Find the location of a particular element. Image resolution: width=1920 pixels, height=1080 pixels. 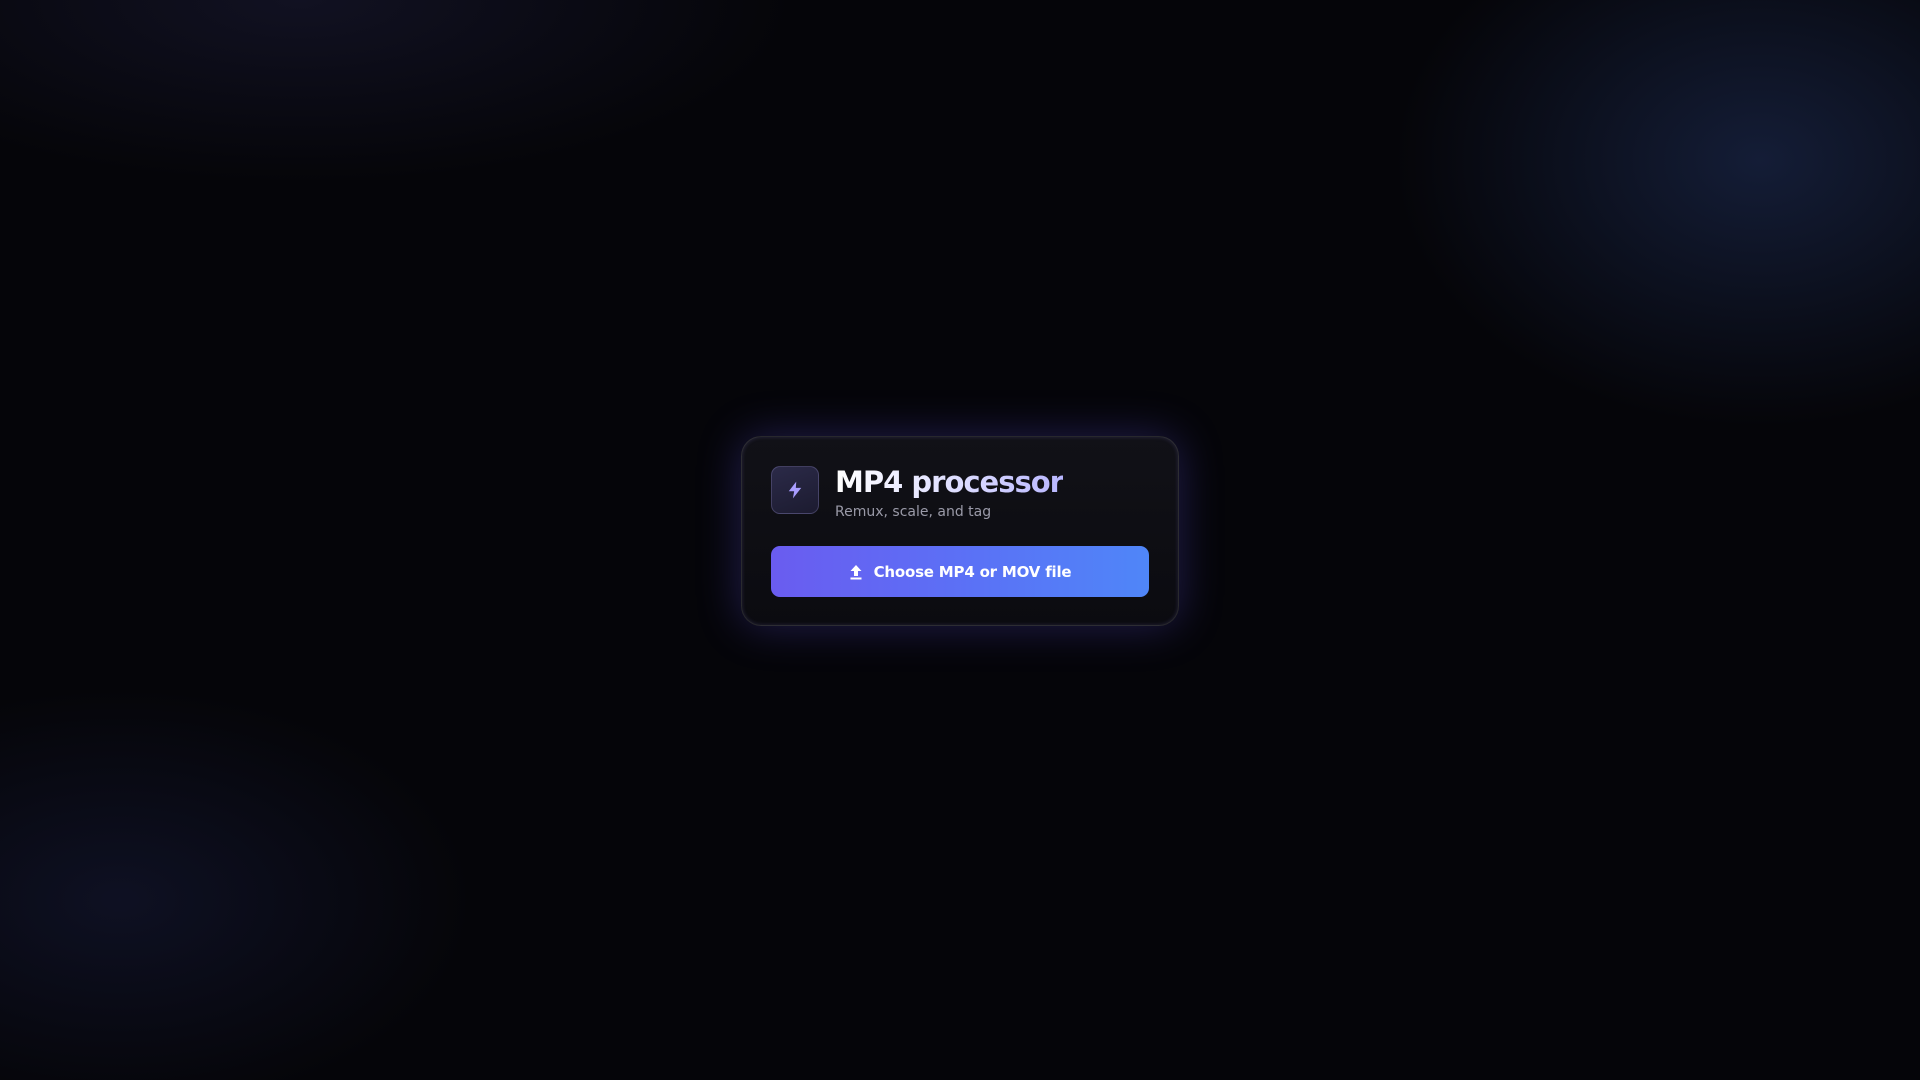

title-block: MP4 processor Remux, scale, and tag is located at coordinates (949, 493).